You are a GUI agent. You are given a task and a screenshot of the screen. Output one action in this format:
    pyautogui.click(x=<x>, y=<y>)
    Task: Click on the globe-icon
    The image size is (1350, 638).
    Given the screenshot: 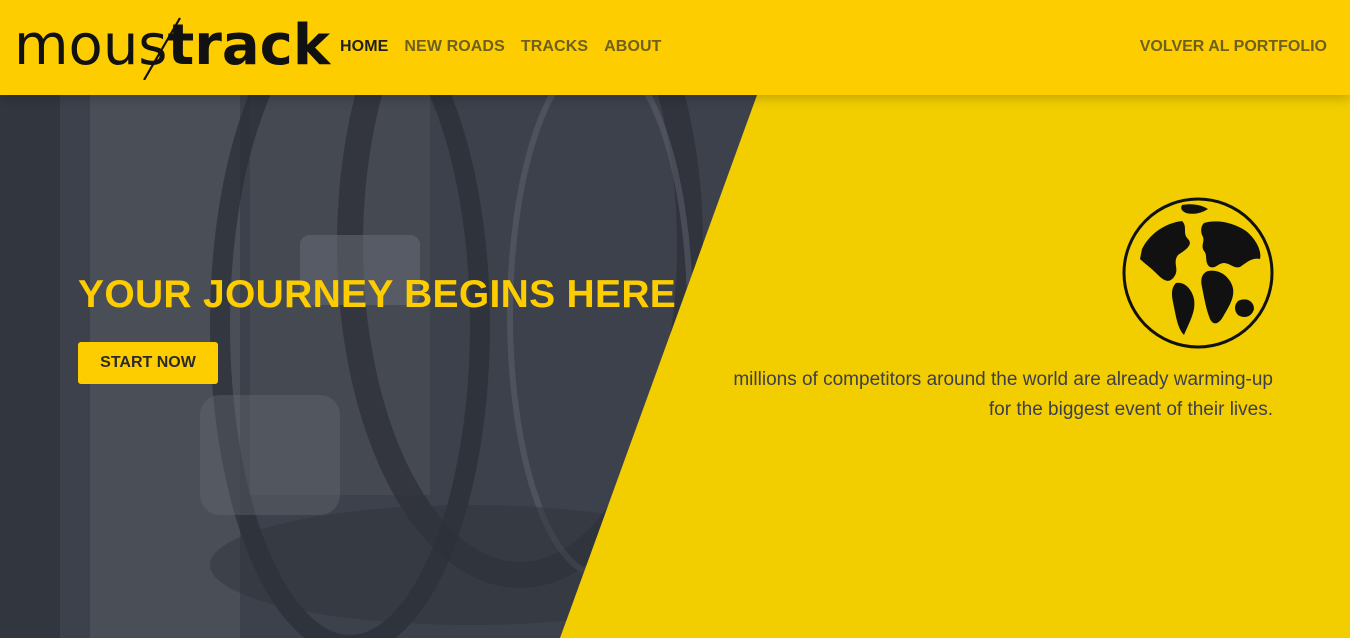 What is the action you would take?
    pyautogui.click(x=1198, y=273)
    